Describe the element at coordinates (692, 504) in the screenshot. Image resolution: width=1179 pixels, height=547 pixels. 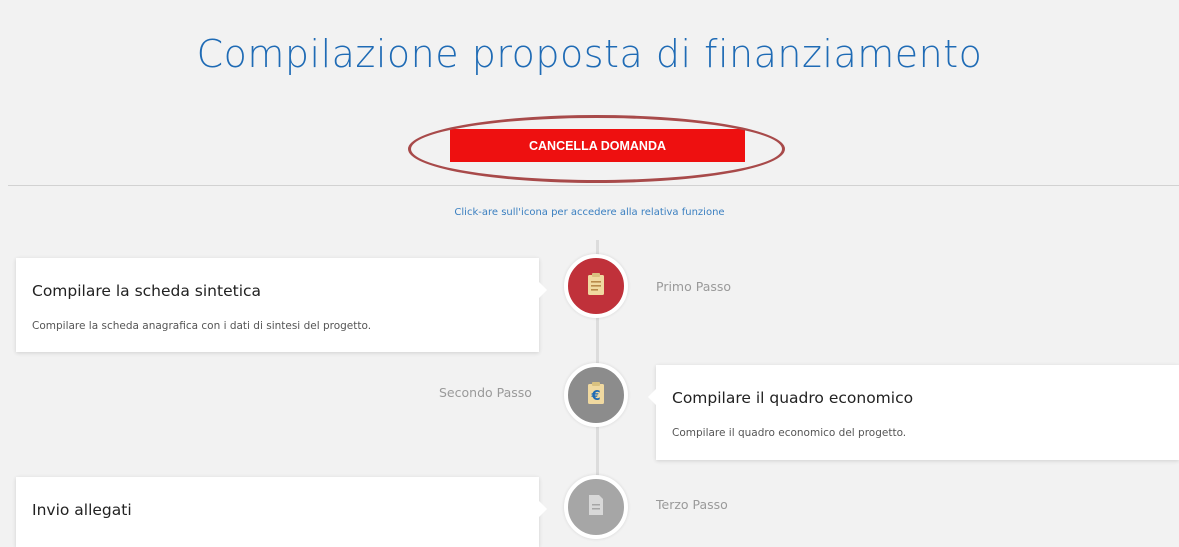
I see `step-3-label: Terzo Passo` at that location.